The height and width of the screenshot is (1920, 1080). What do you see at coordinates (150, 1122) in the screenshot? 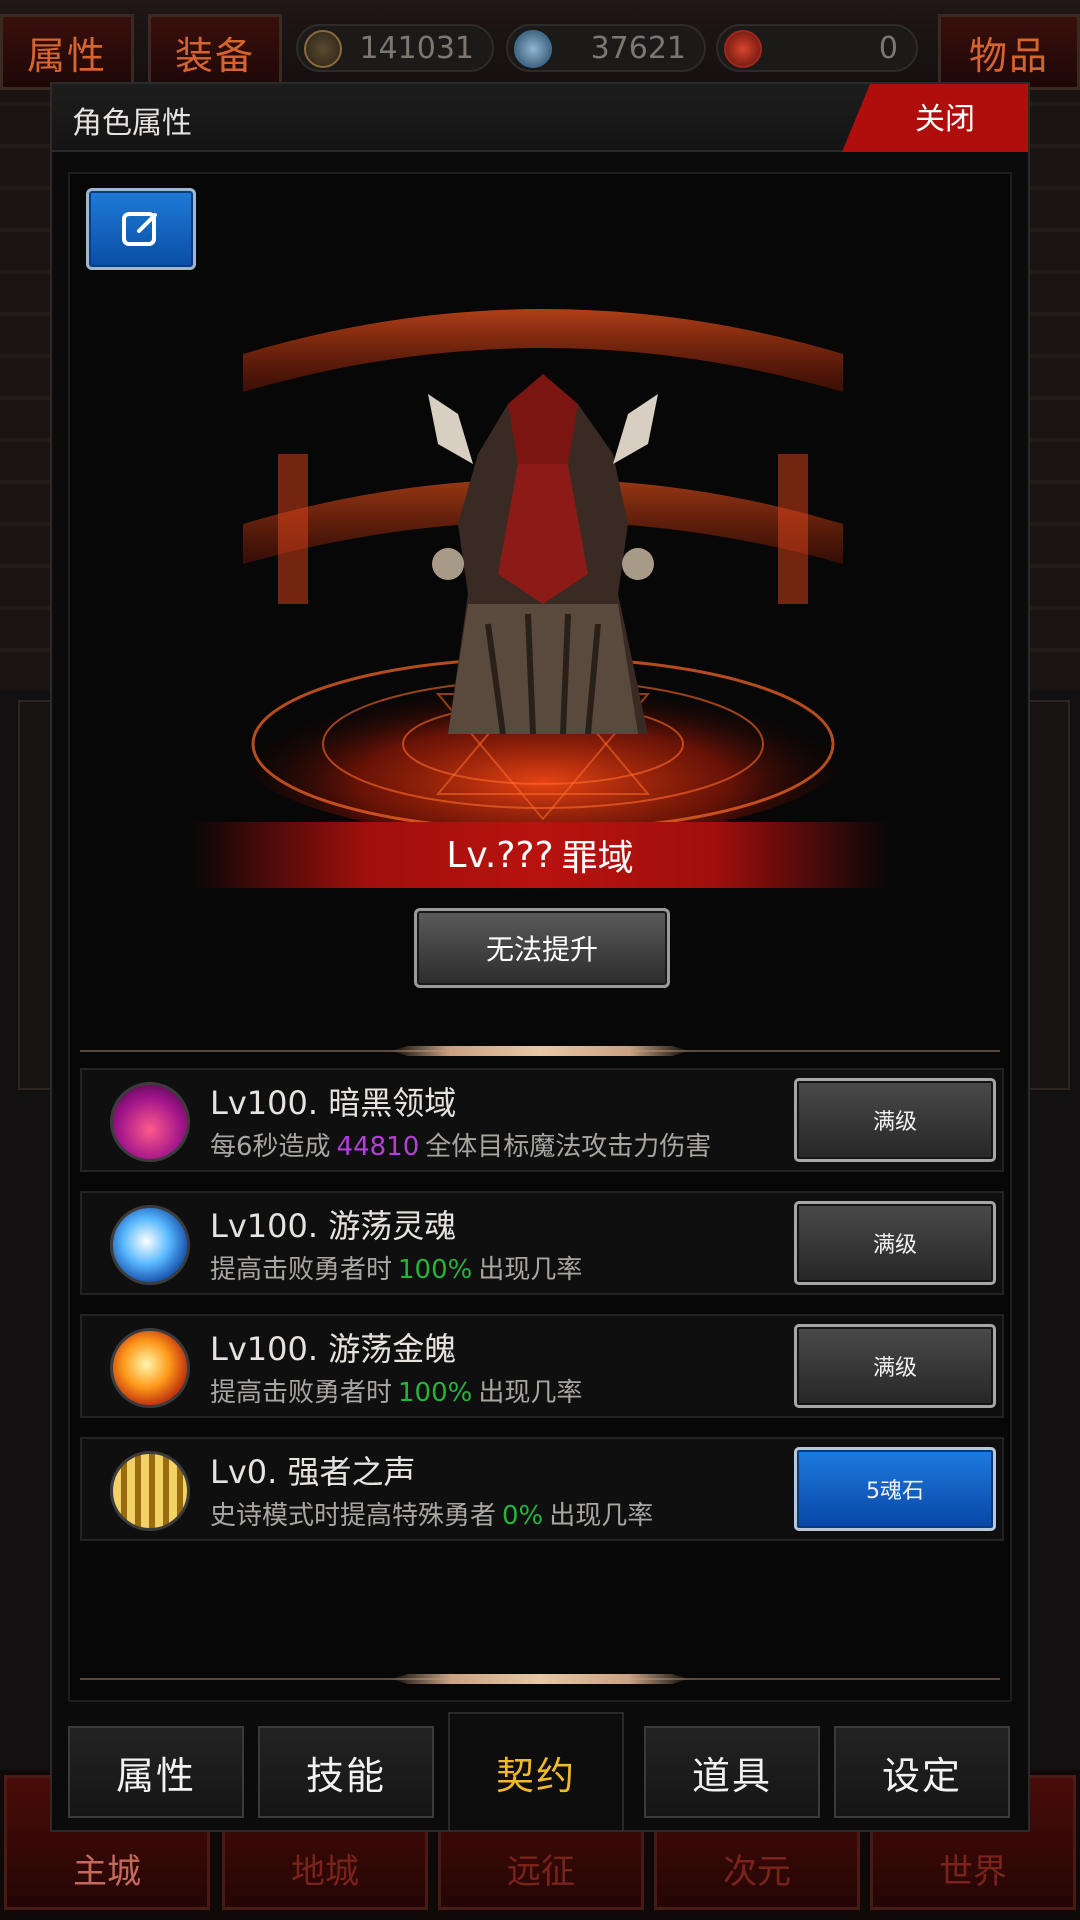
I see `dark-domain-icon` at bounding box center [150, 1122].